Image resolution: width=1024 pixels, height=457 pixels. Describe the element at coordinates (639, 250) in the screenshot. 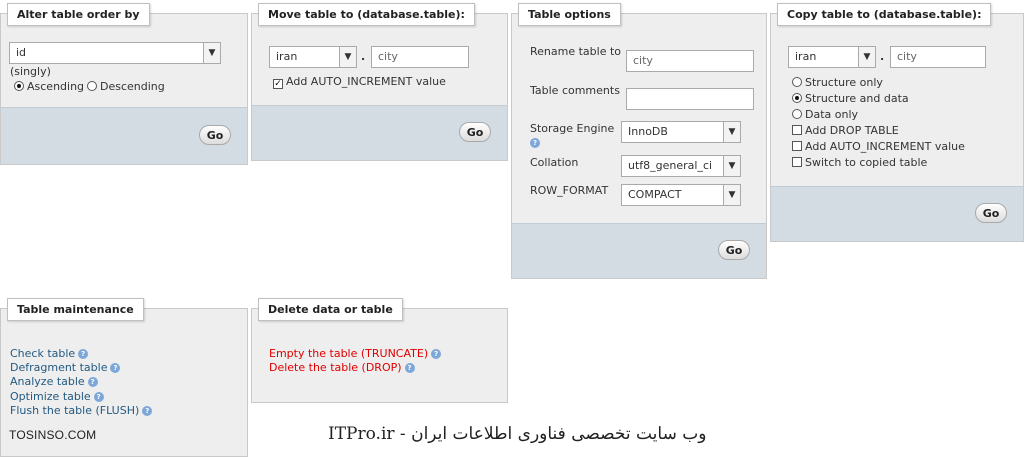

I see `table-options-footer: Go` at that location.